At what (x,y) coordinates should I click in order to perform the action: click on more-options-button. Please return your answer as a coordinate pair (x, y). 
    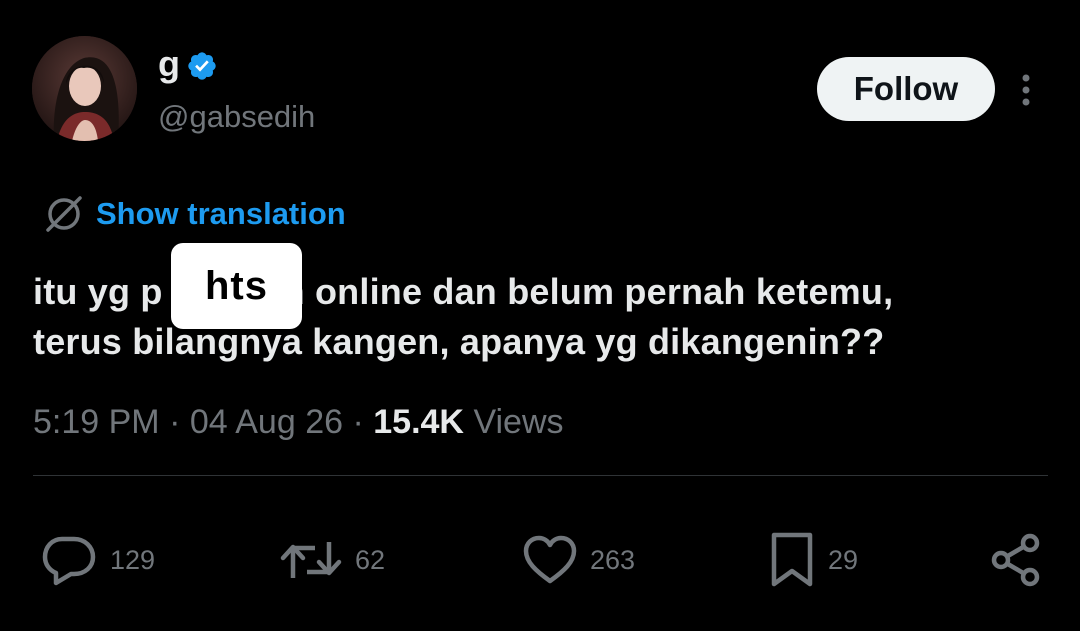
    Looking at the image, I should click on (1026, 90).